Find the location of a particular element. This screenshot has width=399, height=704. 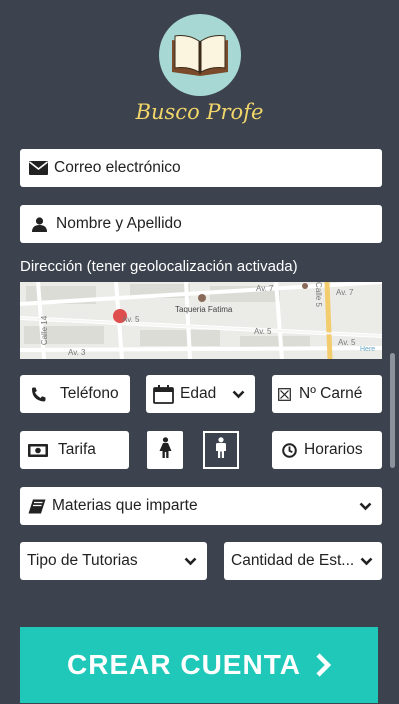

phone-icon is located at coordinates (38, 394).